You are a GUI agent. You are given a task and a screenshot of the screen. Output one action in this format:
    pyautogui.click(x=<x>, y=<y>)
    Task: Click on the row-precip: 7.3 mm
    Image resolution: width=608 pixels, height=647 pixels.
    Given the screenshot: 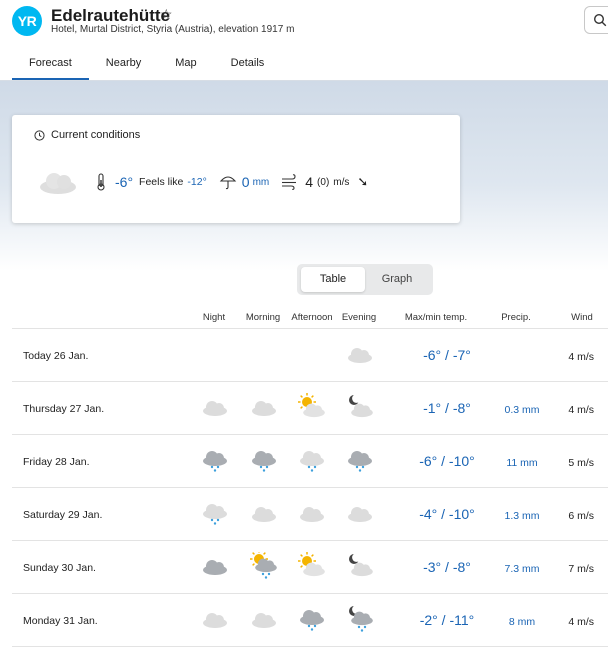 What is the action you would take?
    pyautogui.click(x=522, y=569)
    